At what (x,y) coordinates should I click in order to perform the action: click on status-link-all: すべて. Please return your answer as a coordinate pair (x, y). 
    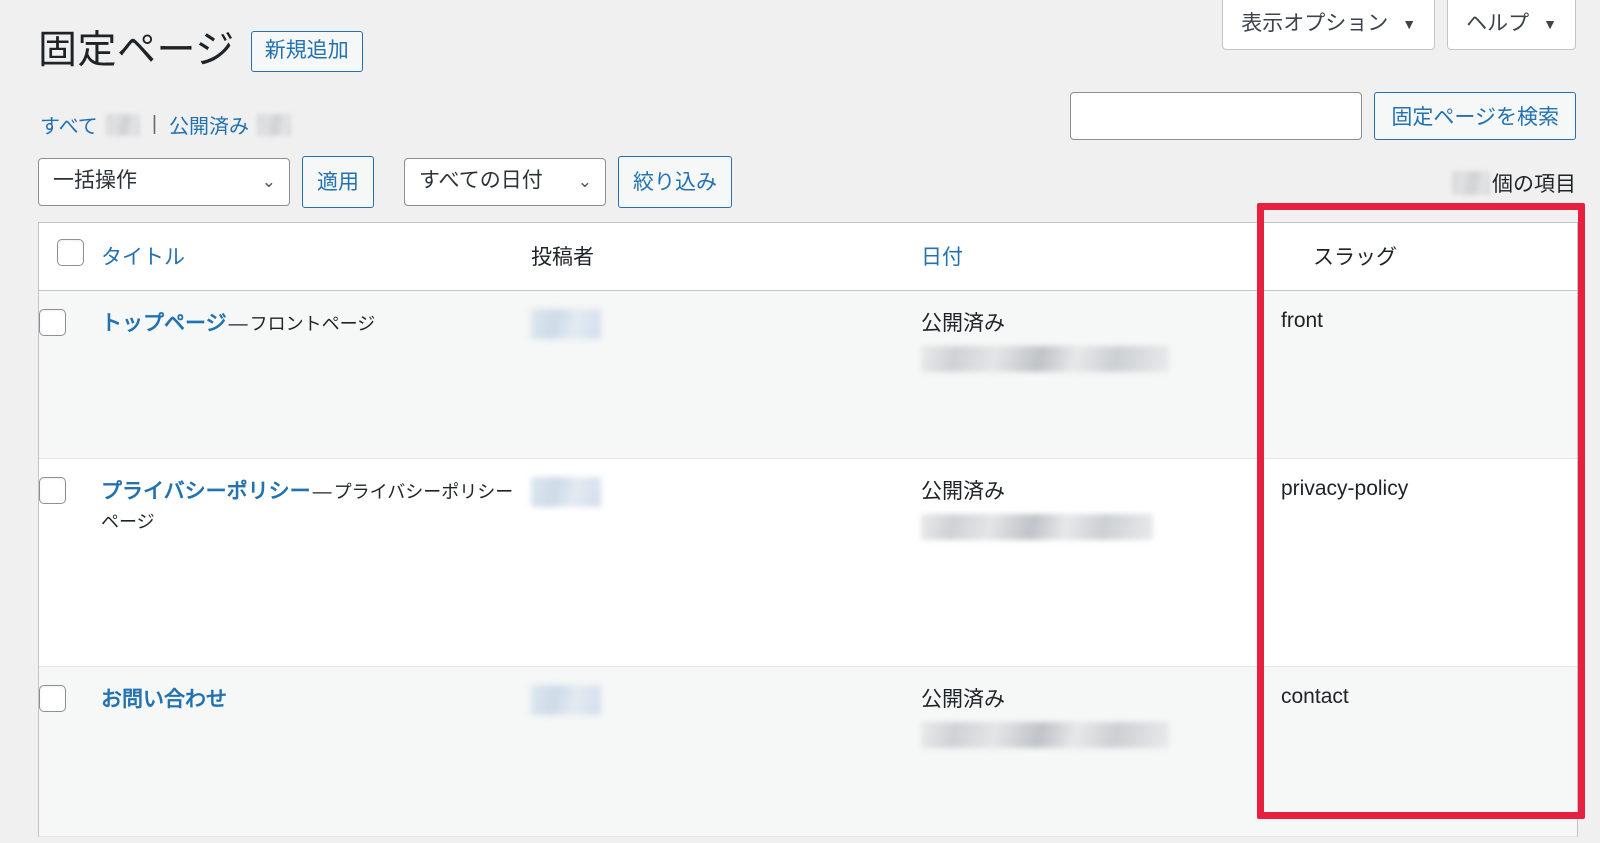
    Looking at the image, I should click on (69, 124).